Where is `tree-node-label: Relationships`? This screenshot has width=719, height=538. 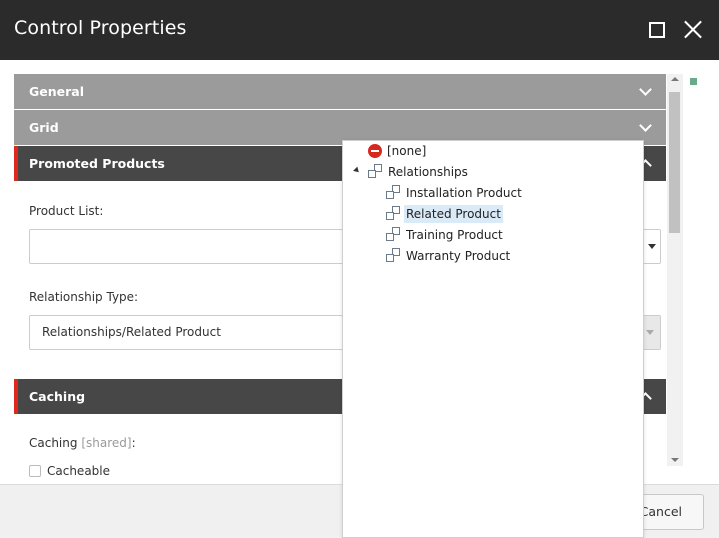
tree-node-label: Relationships is located at coordinates (428, 172).